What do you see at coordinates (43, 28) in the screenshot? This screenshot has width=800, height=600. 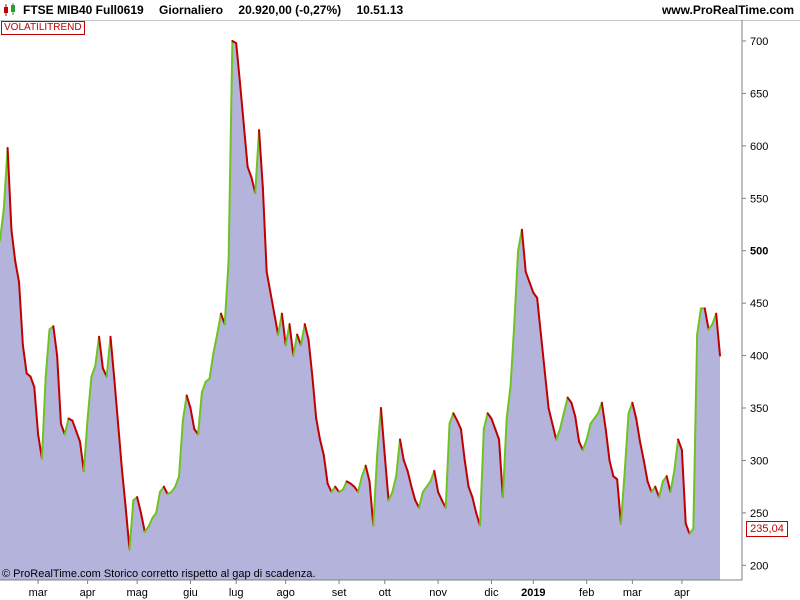 I see `indicator-label: VOLATILITREND` at bounding box center [43, 28].